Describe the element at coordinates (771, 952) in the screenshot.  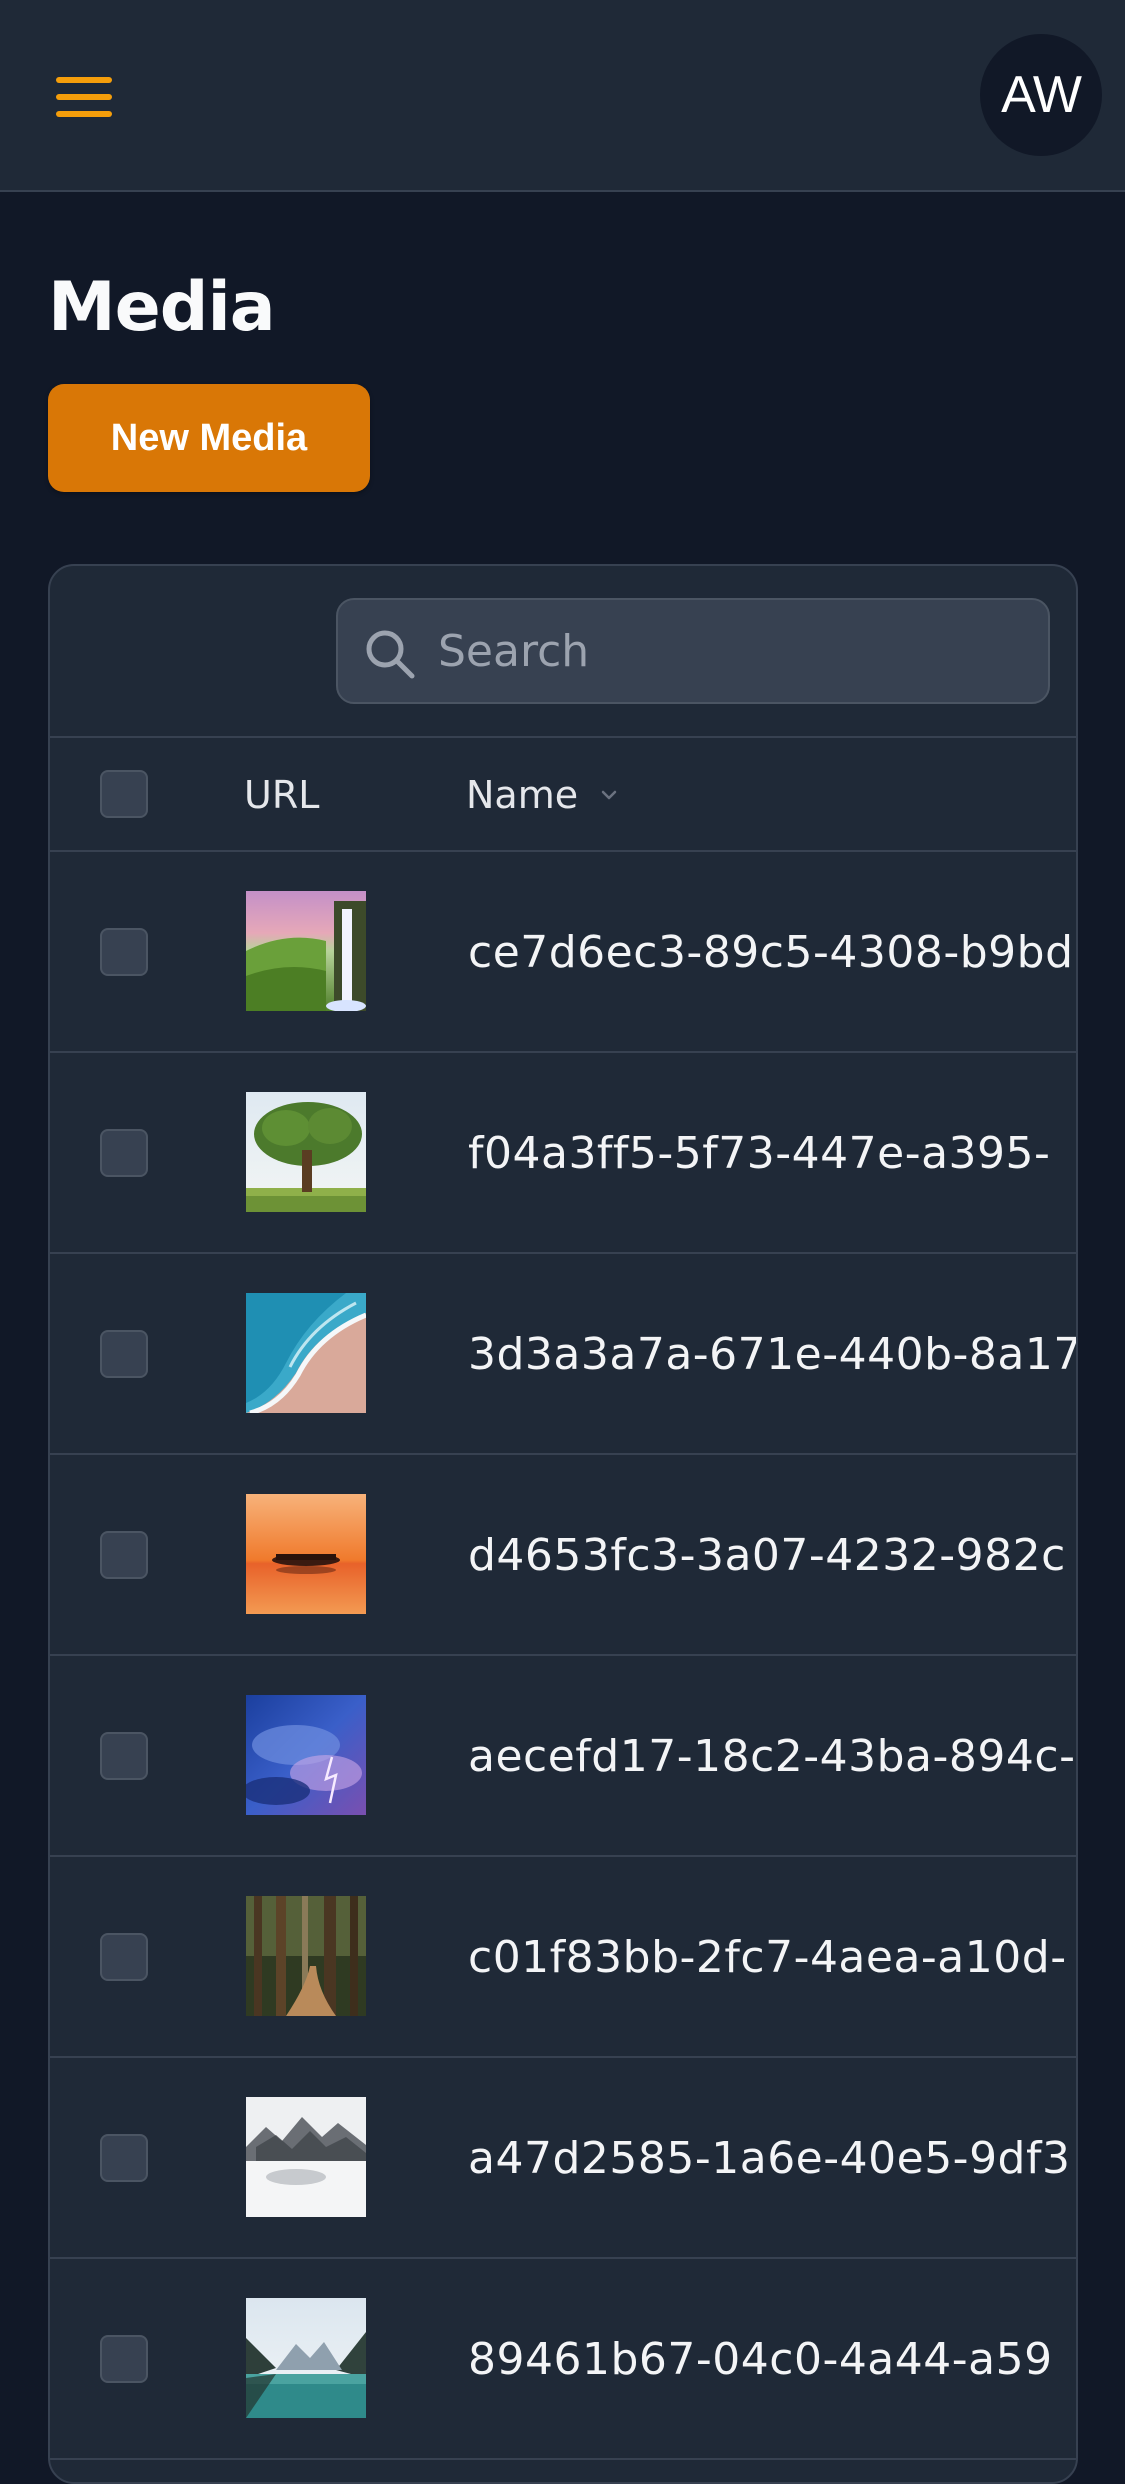
I see `media-name: ce7d6ec3-89c5-4308-b9bd` at that location.